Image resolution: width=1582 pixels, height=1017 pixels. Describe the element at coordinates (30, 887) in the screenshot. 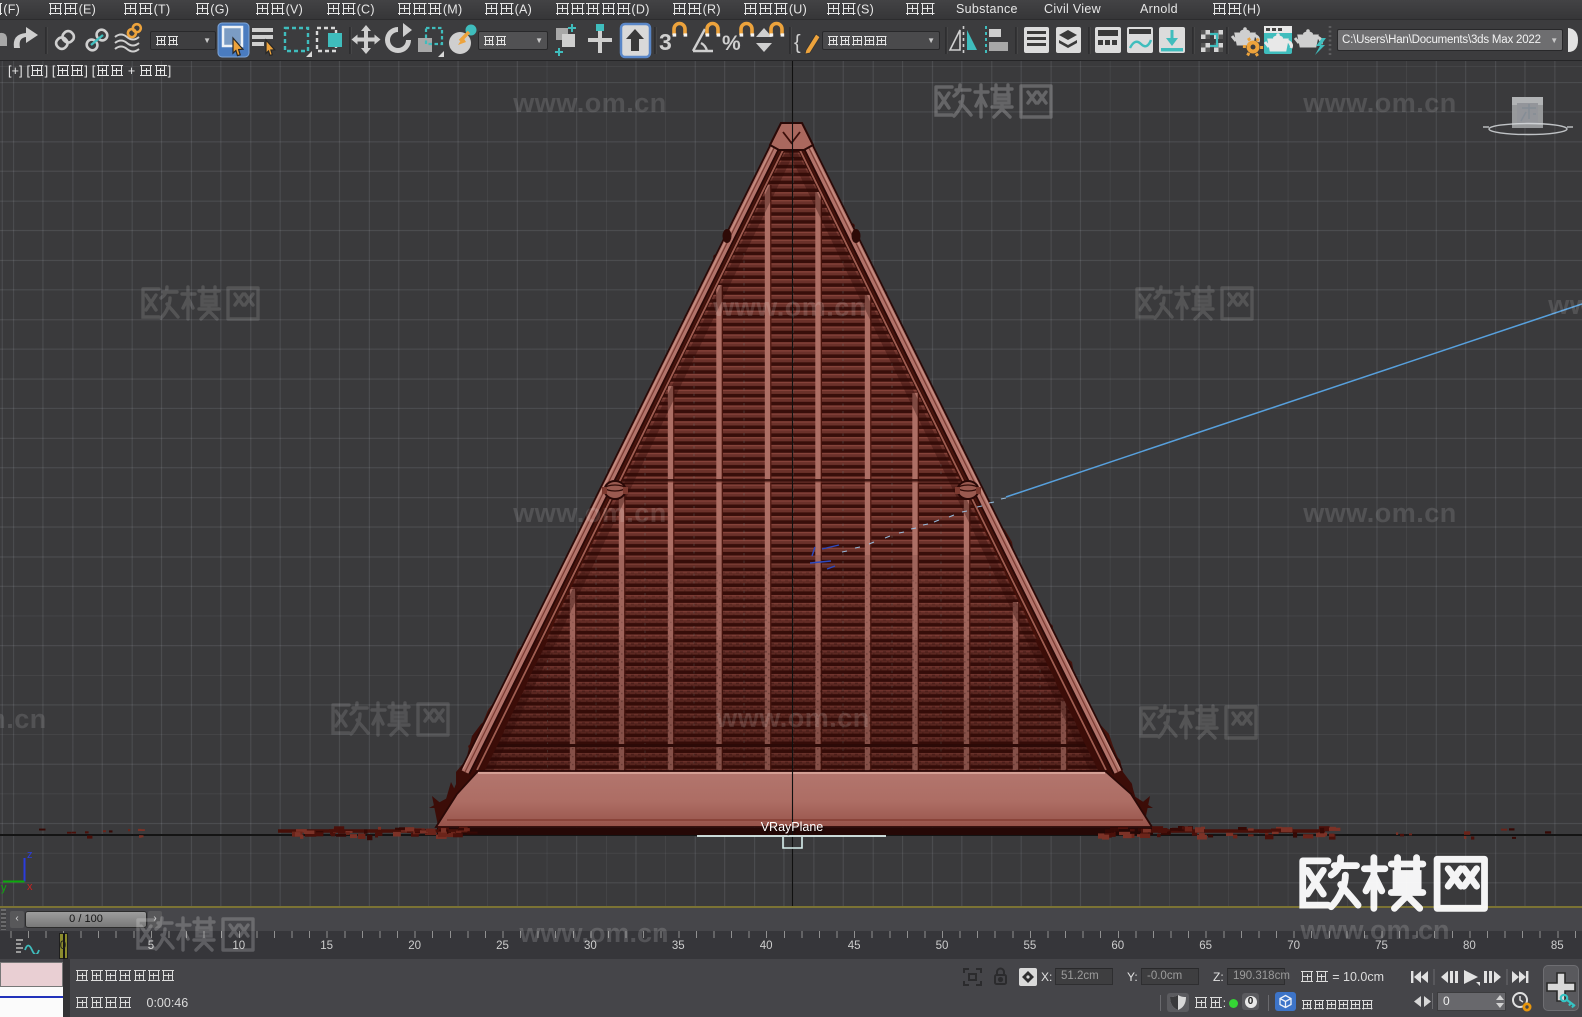

I see `svg-text: x` at that location.